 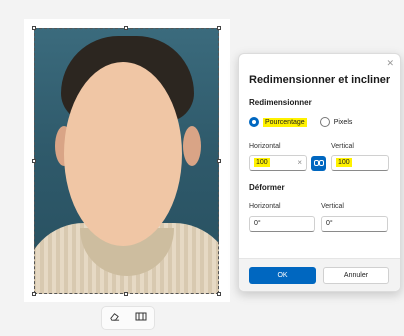 I want to click on close-icon: ✕, so click(x=390, y=63).